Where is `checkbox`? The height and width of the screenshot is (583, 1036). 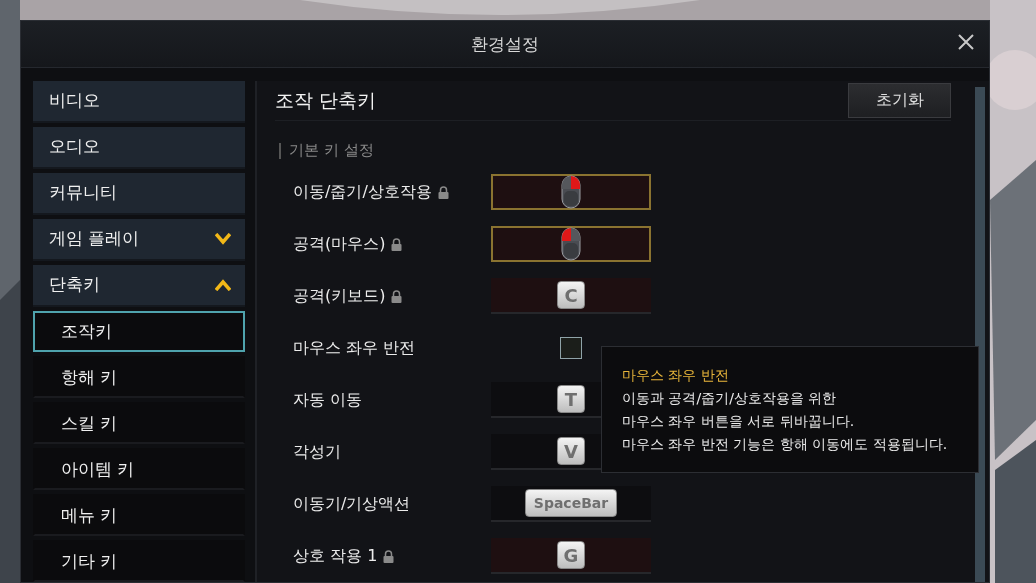
checkbox is located at coordinates (571, 348).